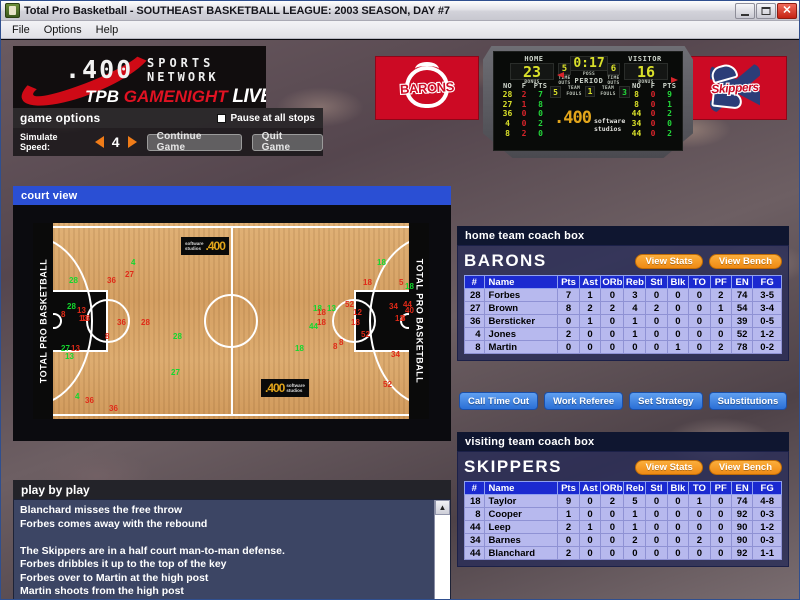 The height and width of the screenshot is (600, 800). What do you see at coordinates (287, 142) in the screenshot?
I see `quit-game-button: Quit Game` at bounding box center [287, 142].